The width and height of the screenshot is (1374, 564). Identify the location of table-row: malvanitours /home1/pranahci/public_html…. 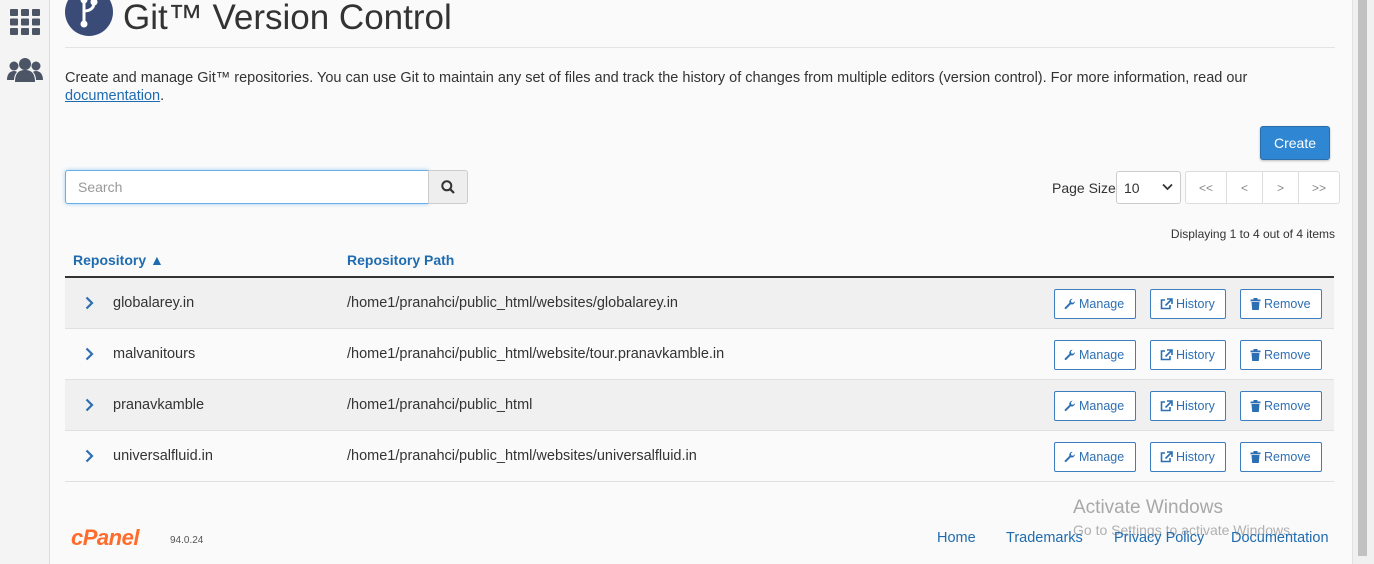
(699, 354).